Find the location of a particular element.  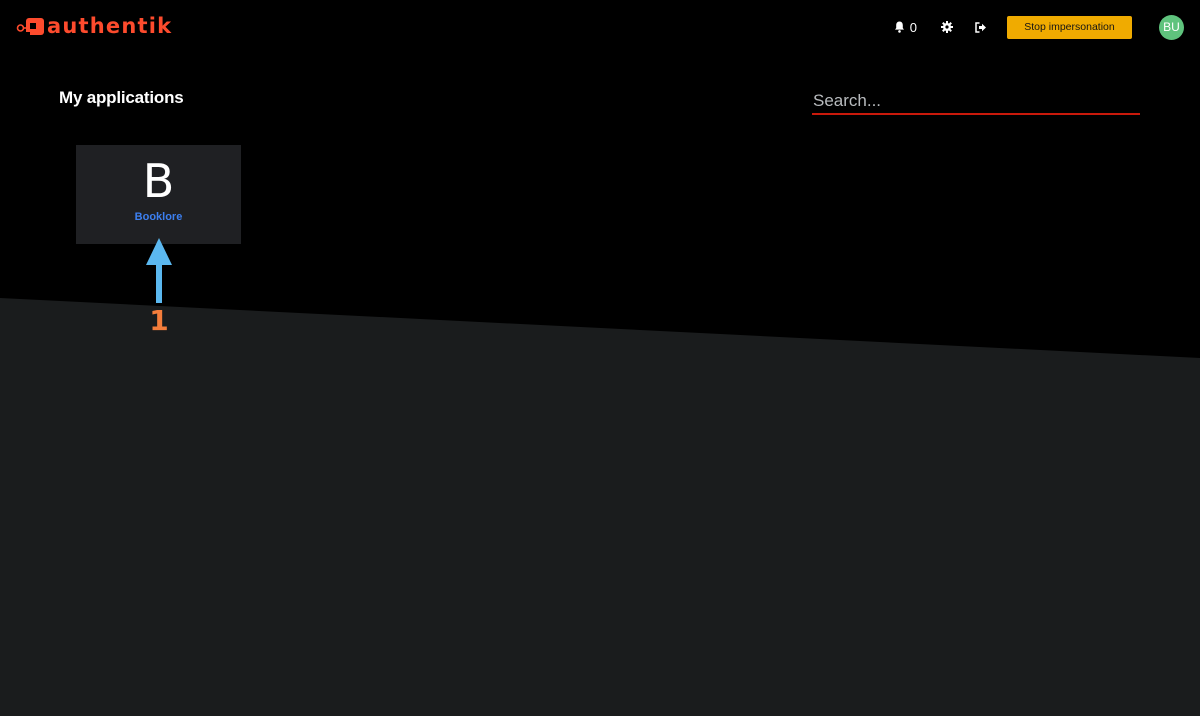

brand-name: authentik is located at coordinates (110, 26).